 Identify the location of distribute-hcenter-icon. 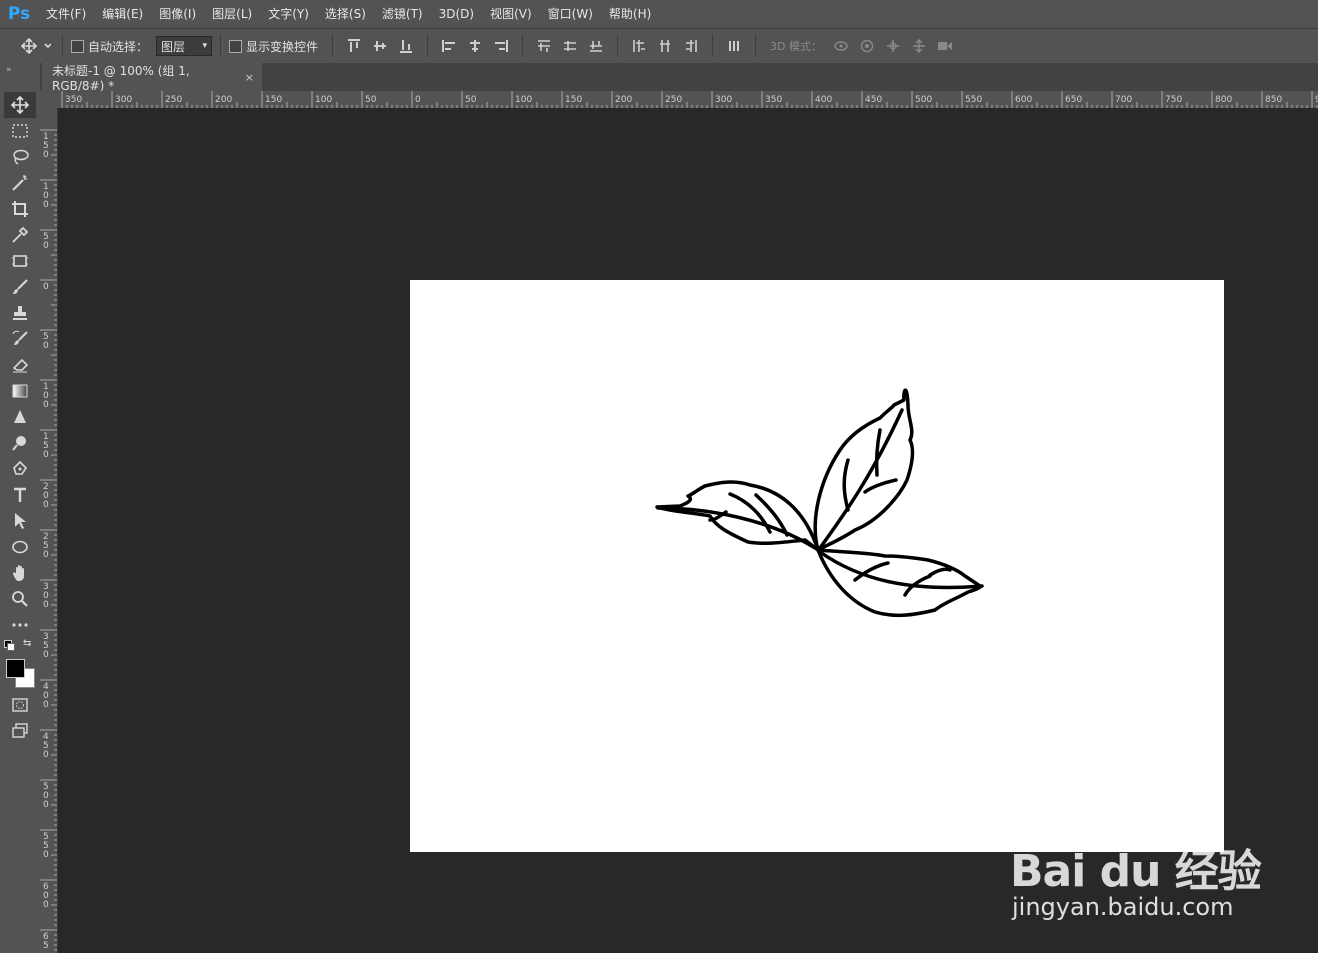
(665, 46).